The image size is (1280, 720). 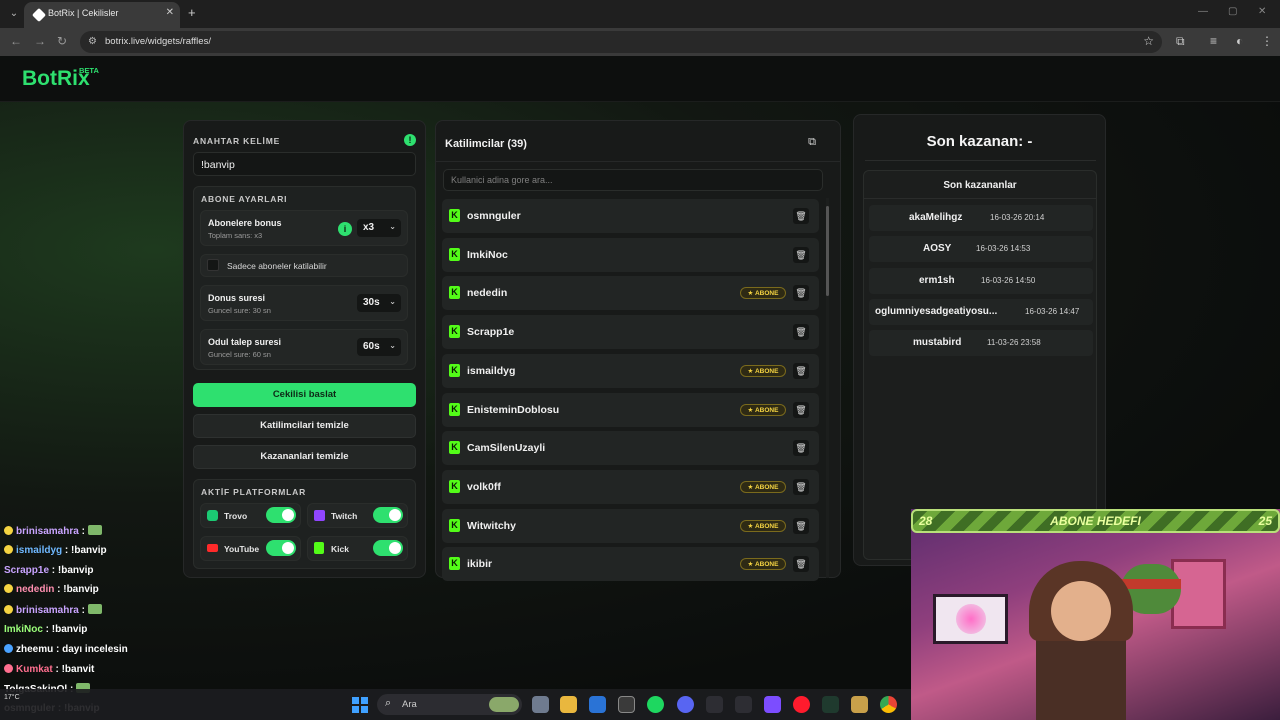 What do you see at coordinates (388, 515) in the screenshot?
I see `twitch-toggle` at bounding box center [388, 515].